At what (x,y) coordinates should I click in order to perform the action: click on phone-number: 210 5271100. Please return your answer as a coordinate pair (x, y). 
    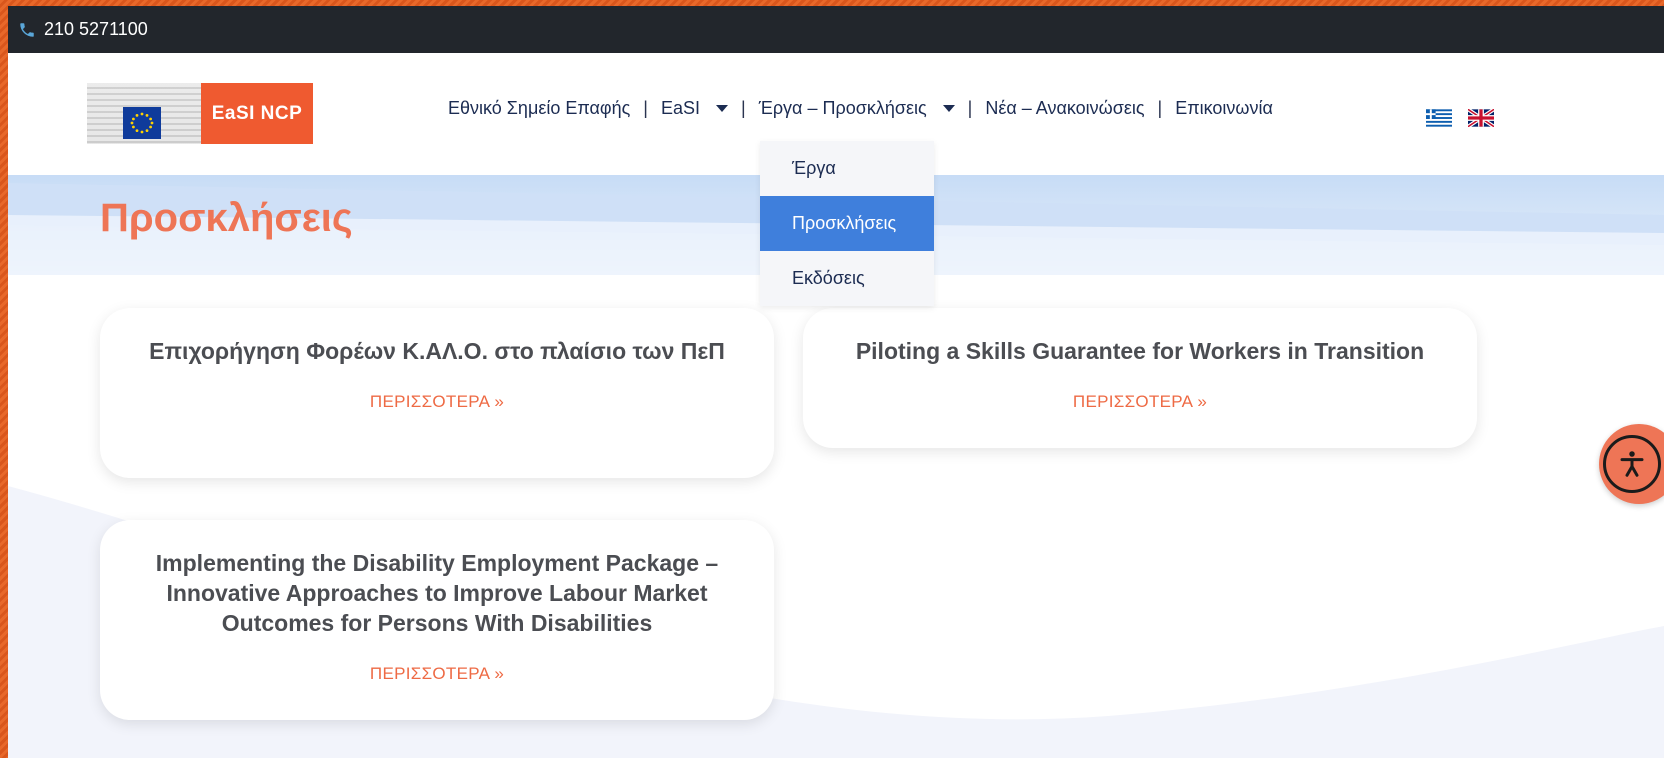
    Looking at the image, I should click on (96, 29).